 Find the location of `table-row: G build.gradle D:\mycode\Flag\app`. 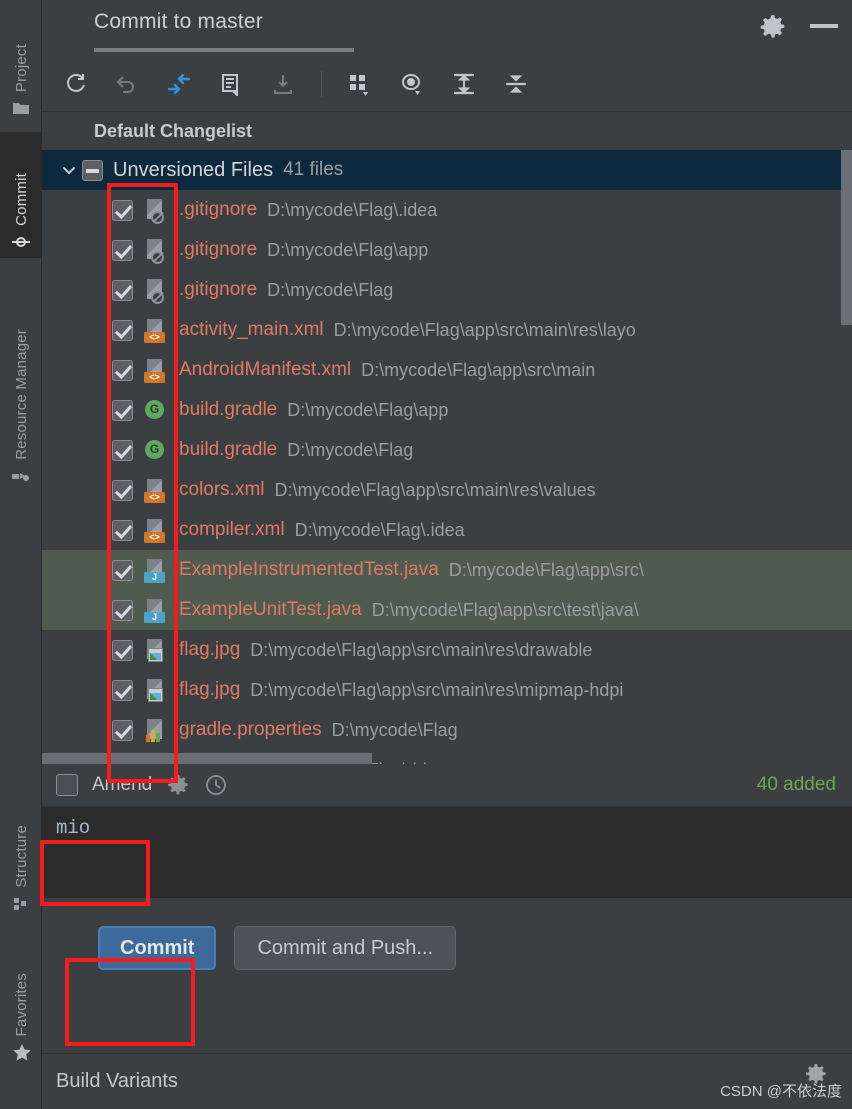

table-row: G build.gradle D:\mycode\Flag\app is located at coordinates (447, 410).